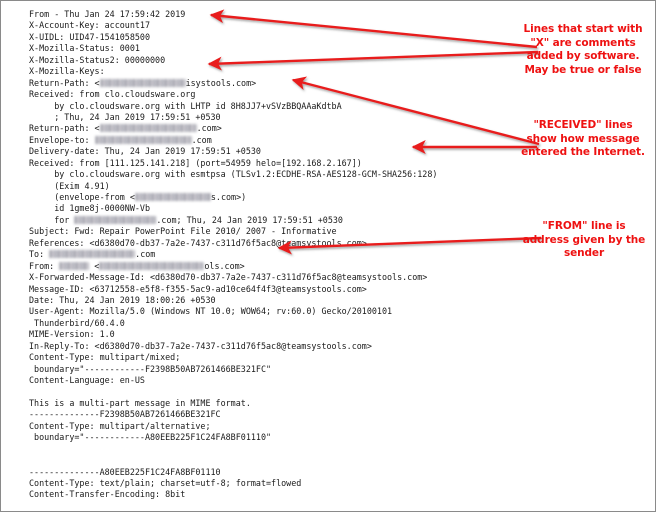 The width and height of the screenshot is (656, 512). I want to click on header-line-text: s.com>), so click(228, 197).